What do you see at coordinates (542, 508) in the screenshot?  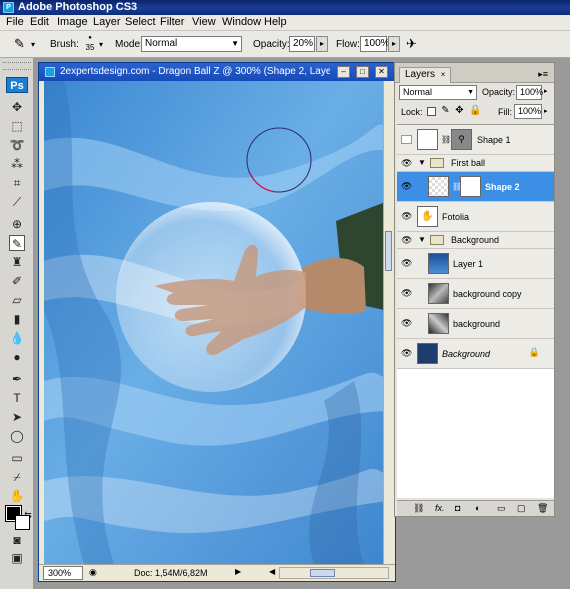 I see `delete-layer-icon: 🗑` at bounding box center [542, 508].